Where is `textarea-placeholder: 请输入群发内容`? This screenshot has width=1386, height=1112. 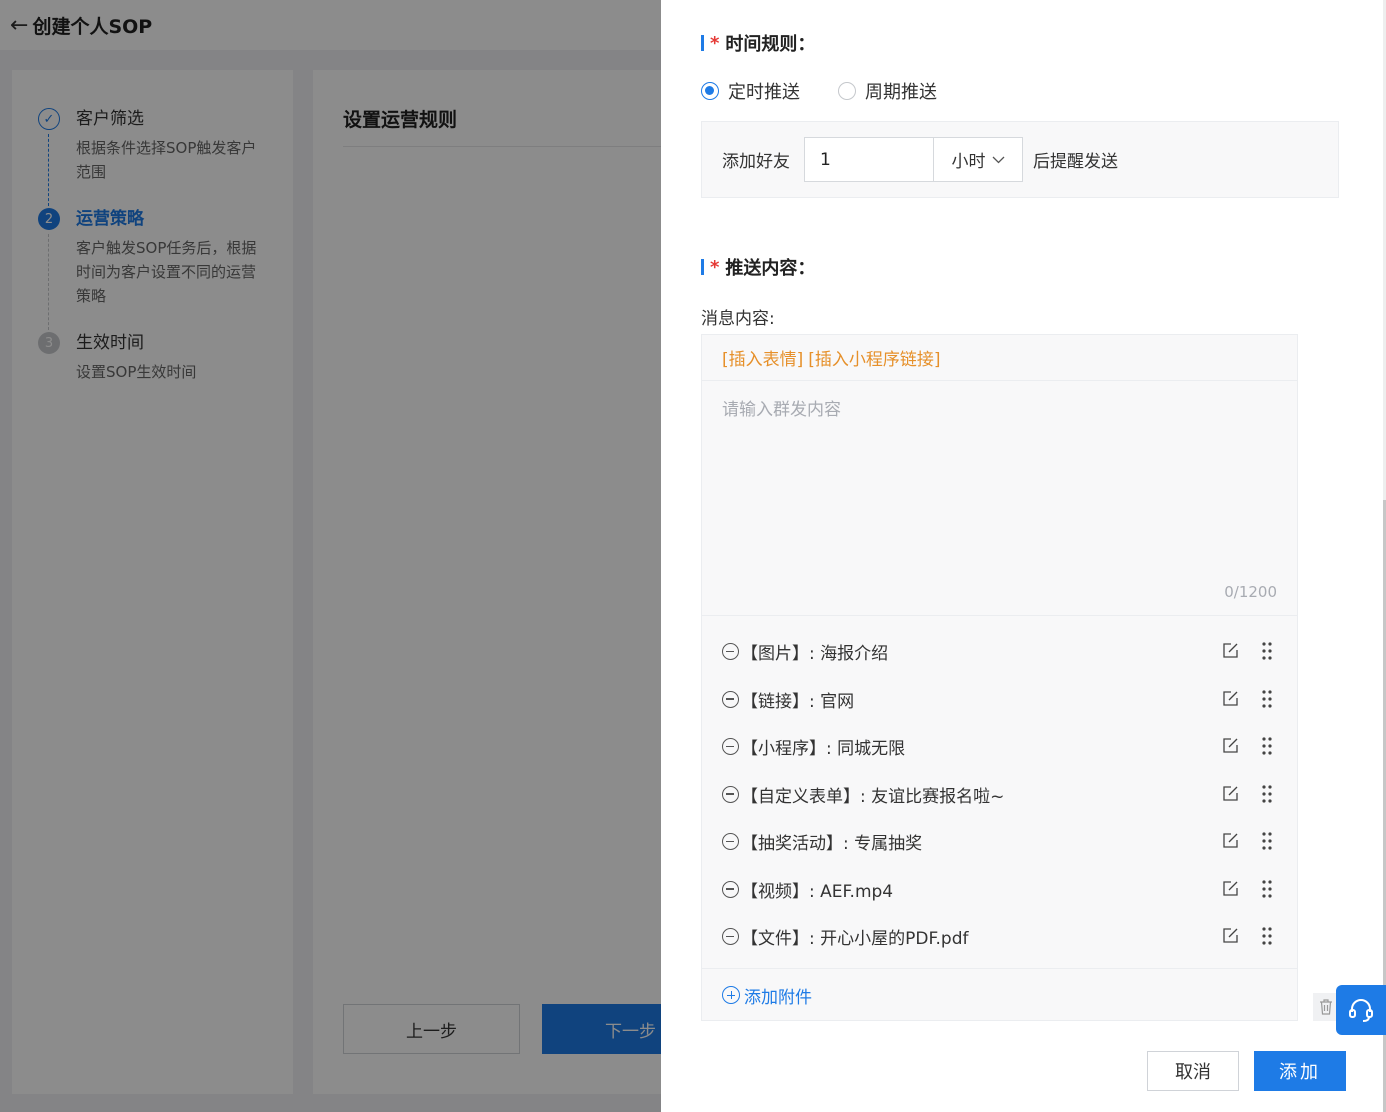
textarea-placeholder: 请输入群发内容 is located at coordinates (781, 410).